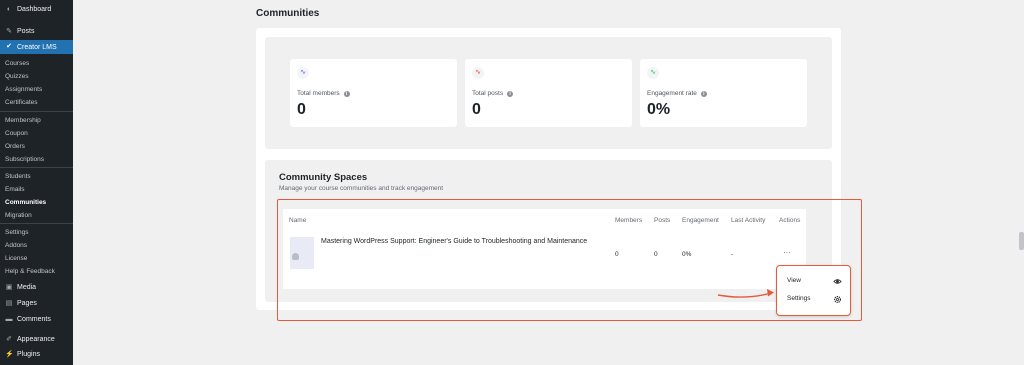 Image resolution: width=1024 pixels, height=365 pixels. Describe the element at coordinates (794, 280) in the screenshot. I see `menu-item-view: View` at that location.